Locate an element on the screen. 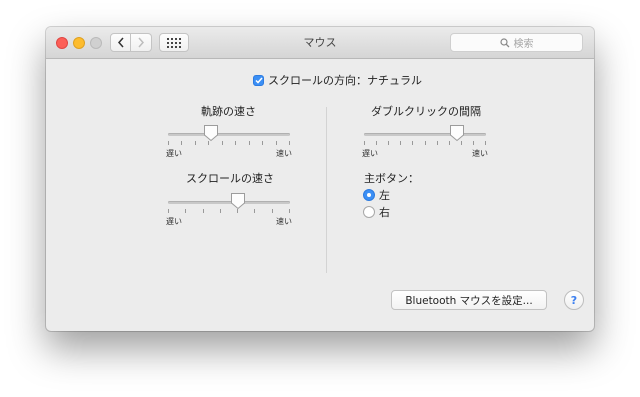 This screenshot has height=397, width=640. double-click-speed-slider: 遅い 速い is located at coordinates (425, 144).